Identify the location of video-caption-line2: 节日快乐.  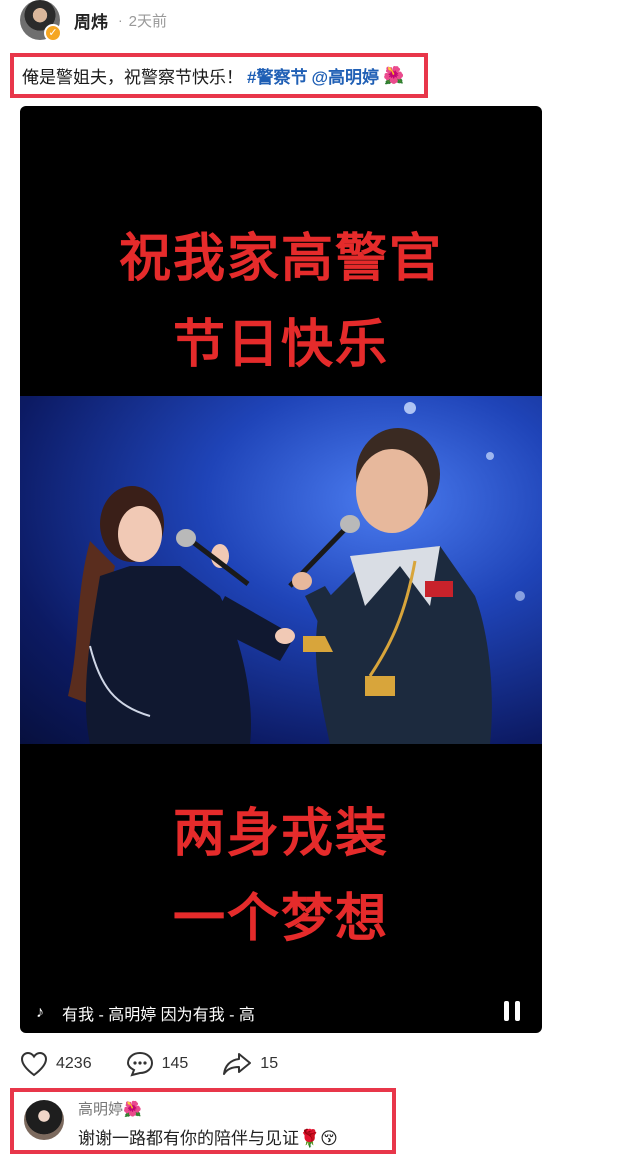
(280, 345).